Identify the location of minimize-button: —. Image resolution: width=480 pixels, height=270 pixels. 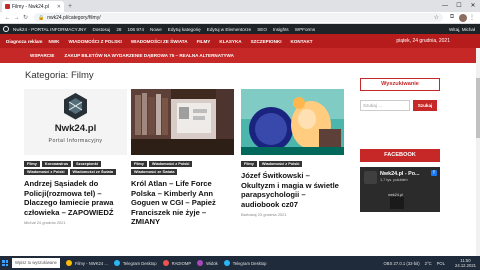
(445, 6).